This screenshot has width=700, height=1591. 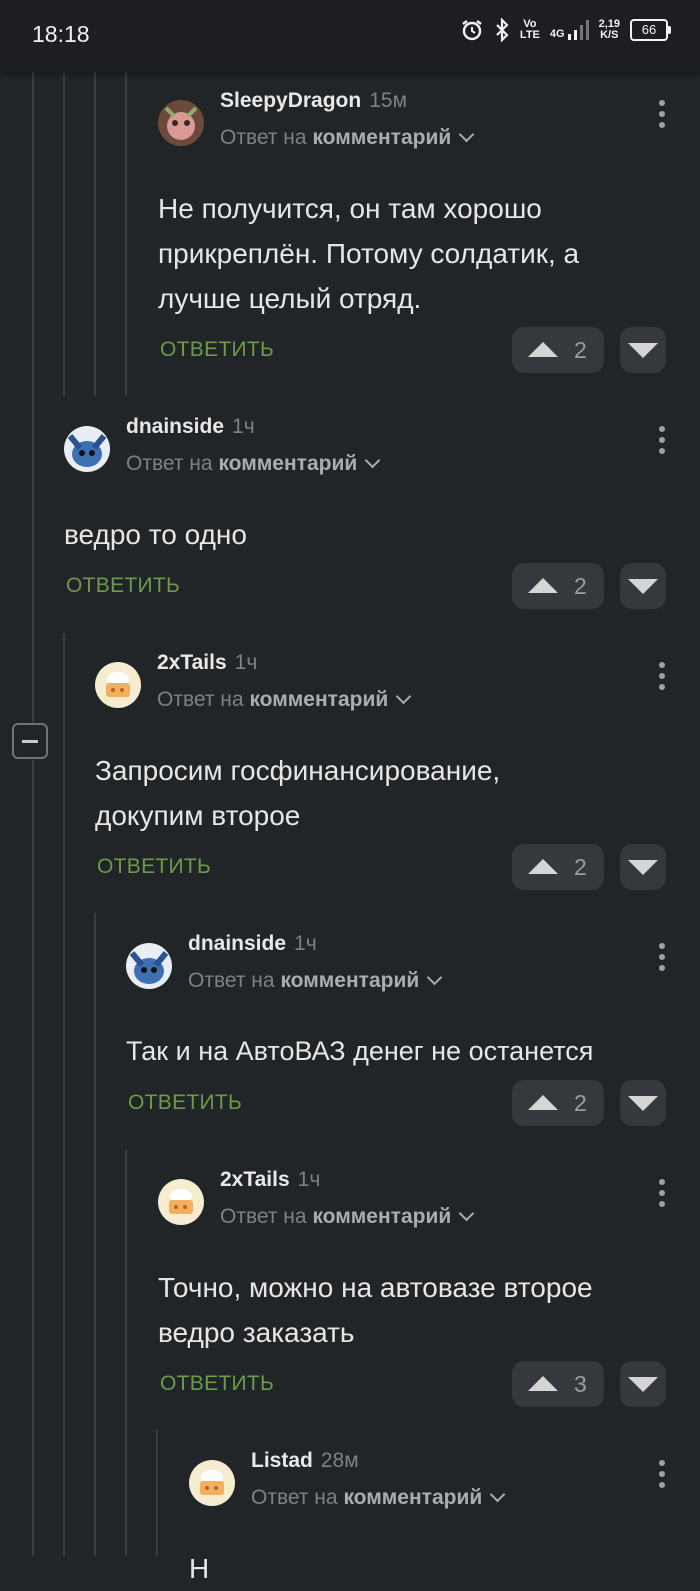 I want to click on comment-line: Не получится, он там хорошо, so click(x=350, y=208).